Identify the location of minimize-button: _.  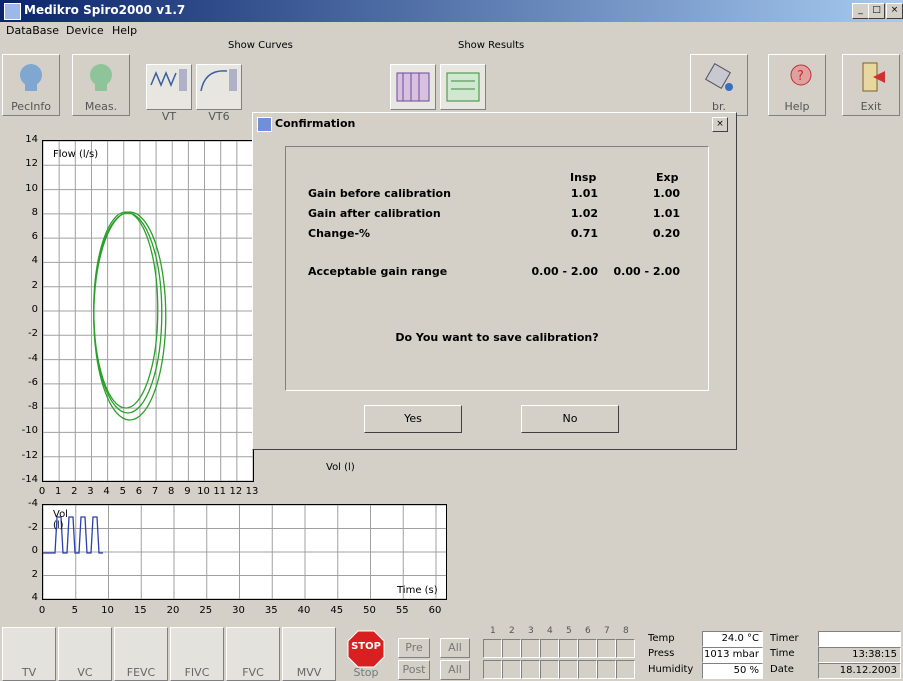
(860, 11).